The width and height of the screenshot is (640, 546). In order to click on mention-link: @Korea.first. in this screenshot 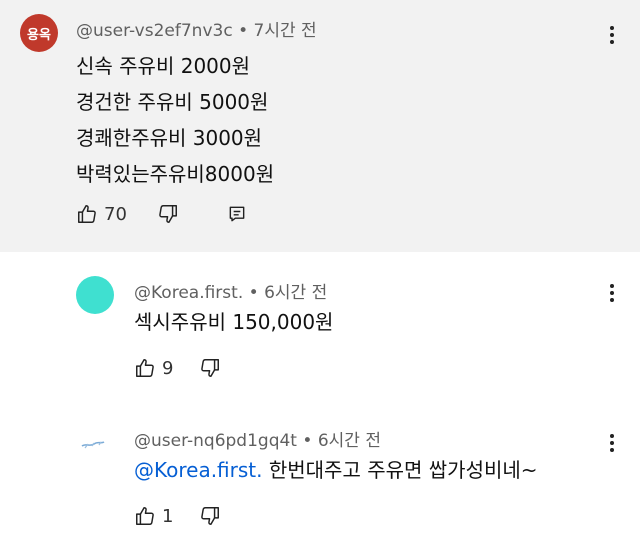, I will do `click(198, 470)`.